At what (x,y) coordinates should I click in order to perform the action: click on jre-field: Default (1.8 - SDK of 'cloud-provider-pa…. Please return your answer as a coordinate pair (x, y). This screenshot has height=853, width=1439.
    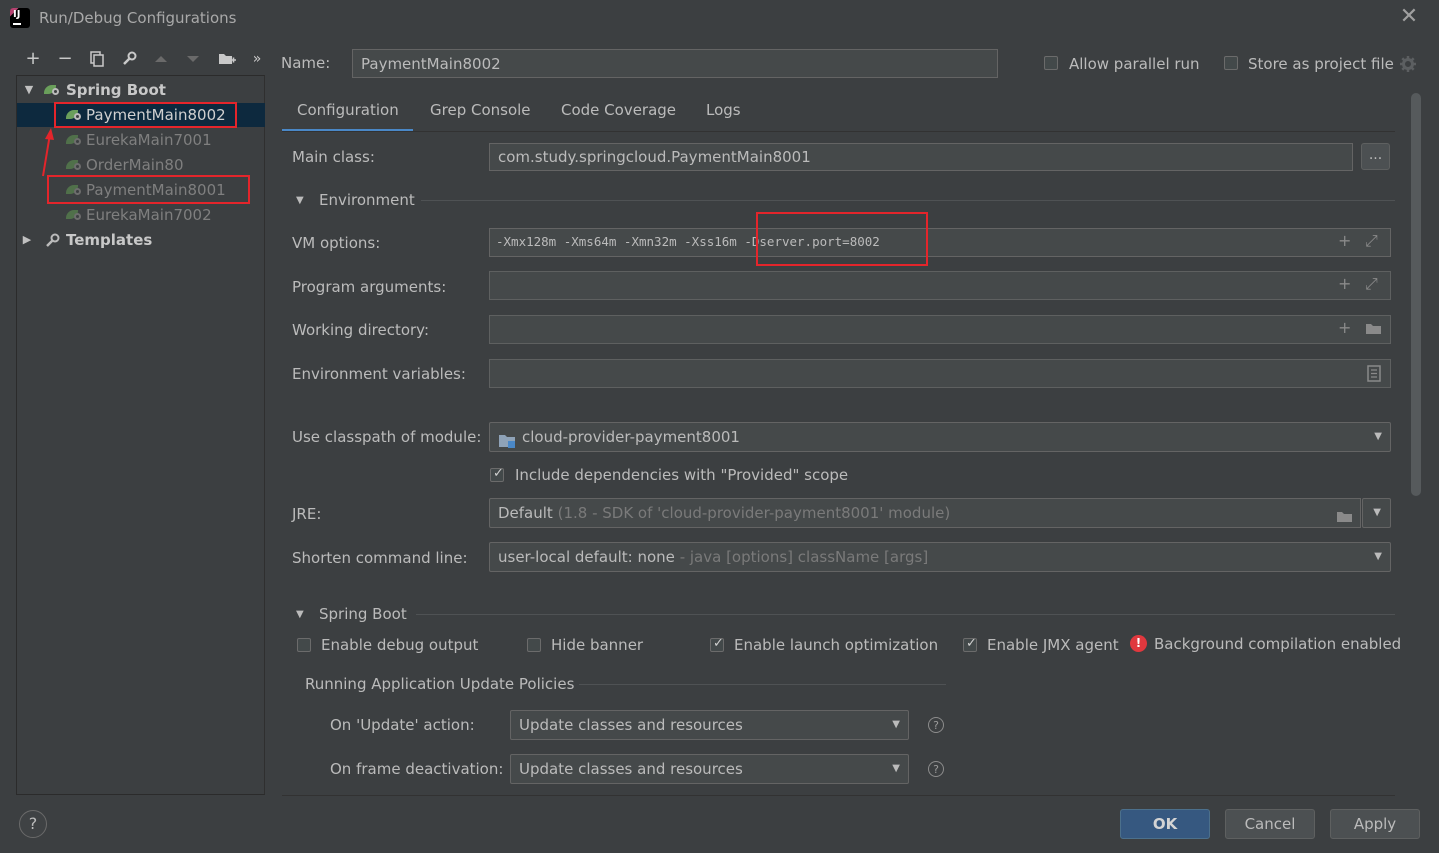
    Looking at the image, I should click on (925, 513).